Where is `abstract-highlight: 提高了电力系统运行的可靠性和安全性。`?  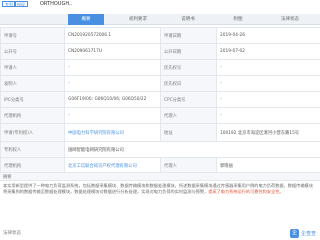 abstract-highlight: 提高了电力系统运行的可靠性和安全性。 is located at coordinates (246, 191).